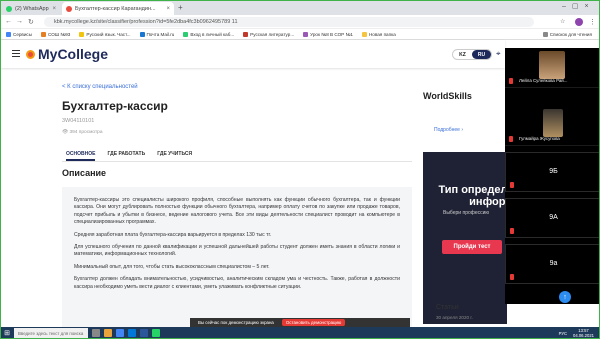 The width and height of the screenshot is (600, 339). Describe the element at coordinates (144, 333) in the screenshot. I see `word-icon` at that location.